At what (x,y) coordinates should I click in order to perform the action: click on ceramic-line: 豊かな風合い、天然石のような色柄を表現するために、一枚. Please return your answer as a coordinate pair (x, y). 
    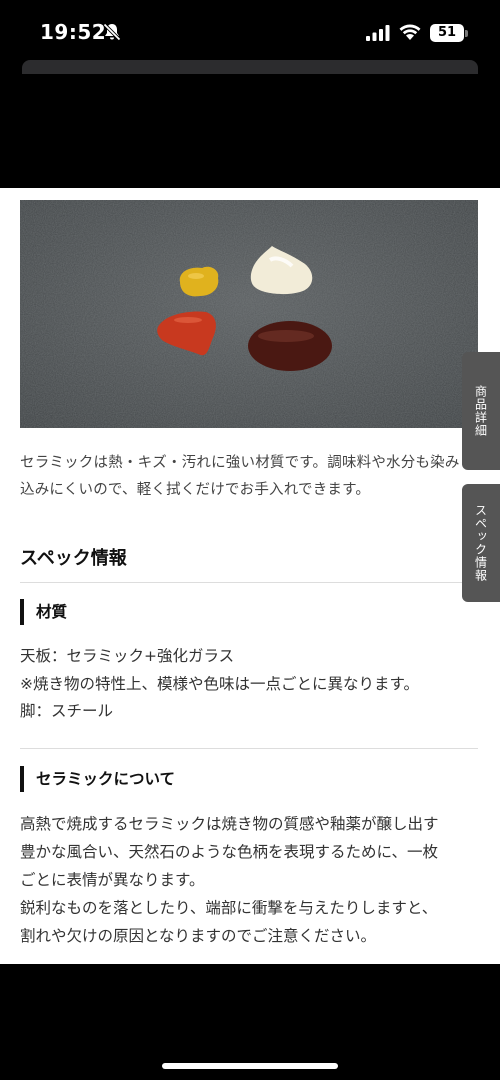
    Looking at the image, I should click on (229, 852).